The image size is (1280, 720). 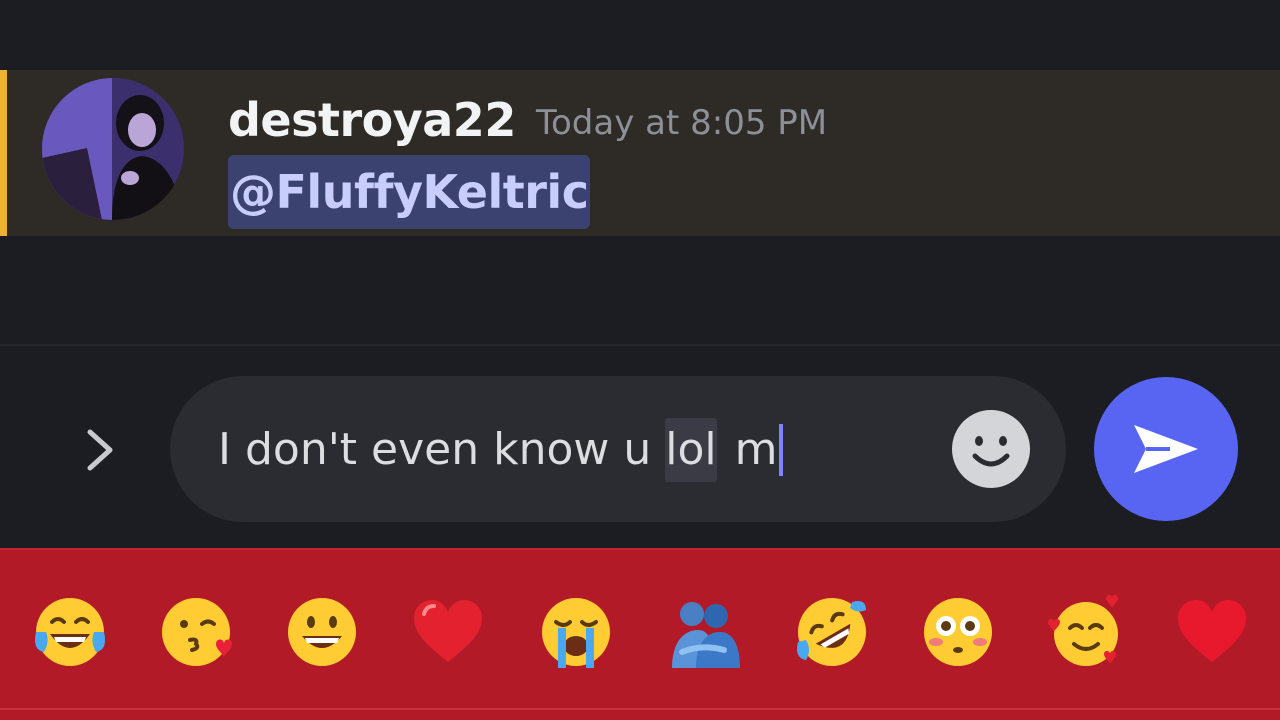 I want to click on send-button, so click(x=1166, y=449).